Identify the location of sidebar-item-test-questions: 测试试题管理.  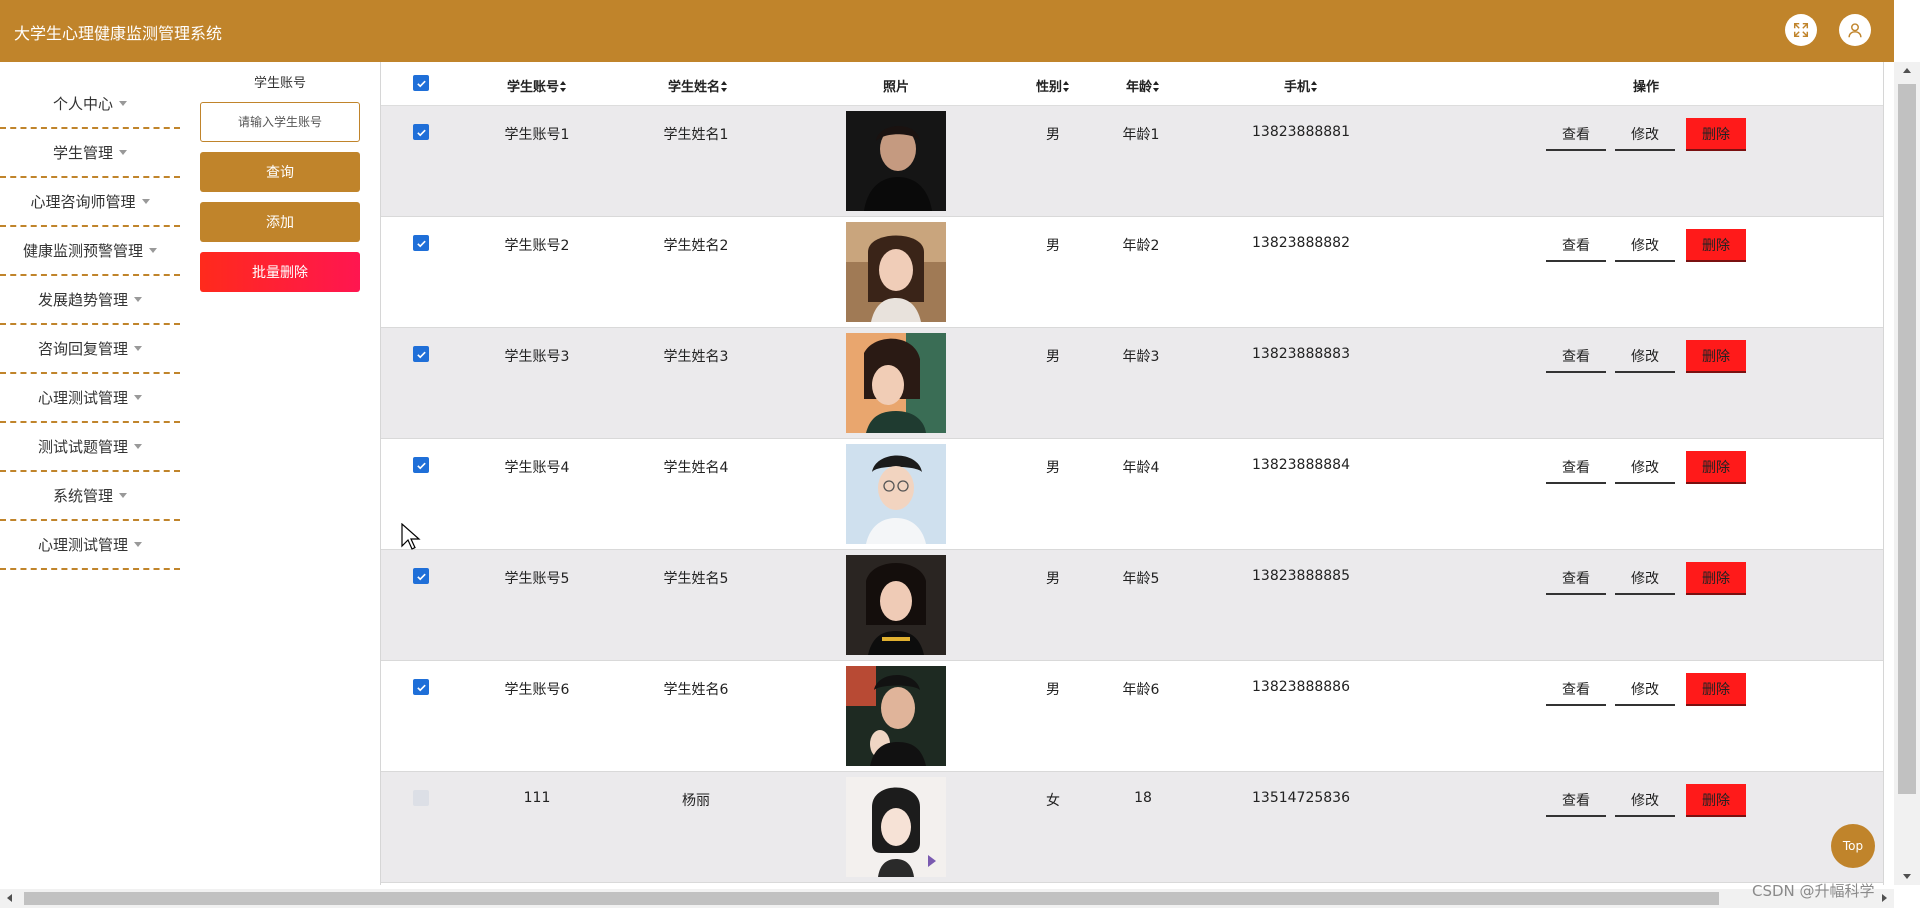
(90, 447).